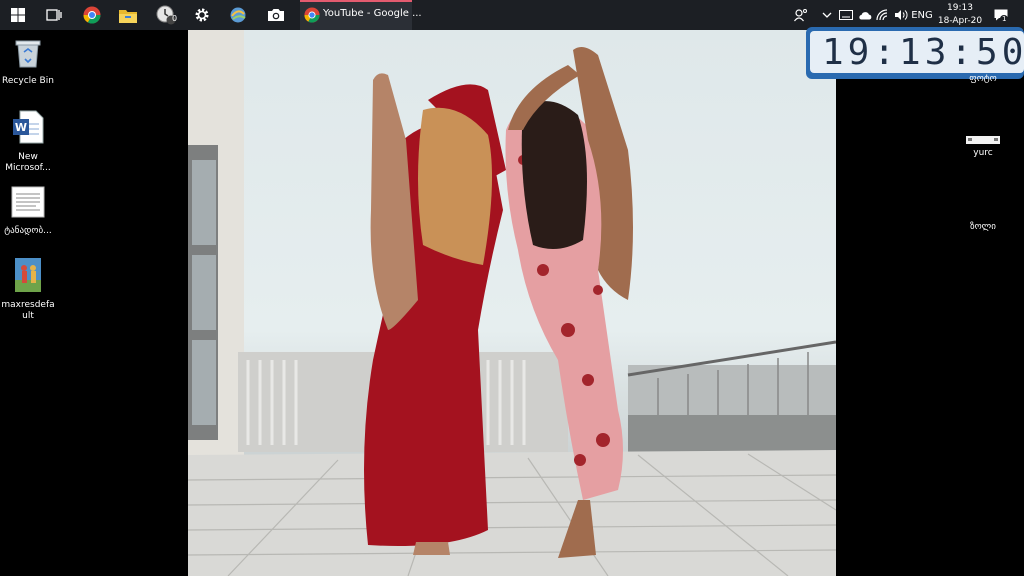 The image size is (1024, 576). I want to click on language-button: ENG, so click(922, 15).